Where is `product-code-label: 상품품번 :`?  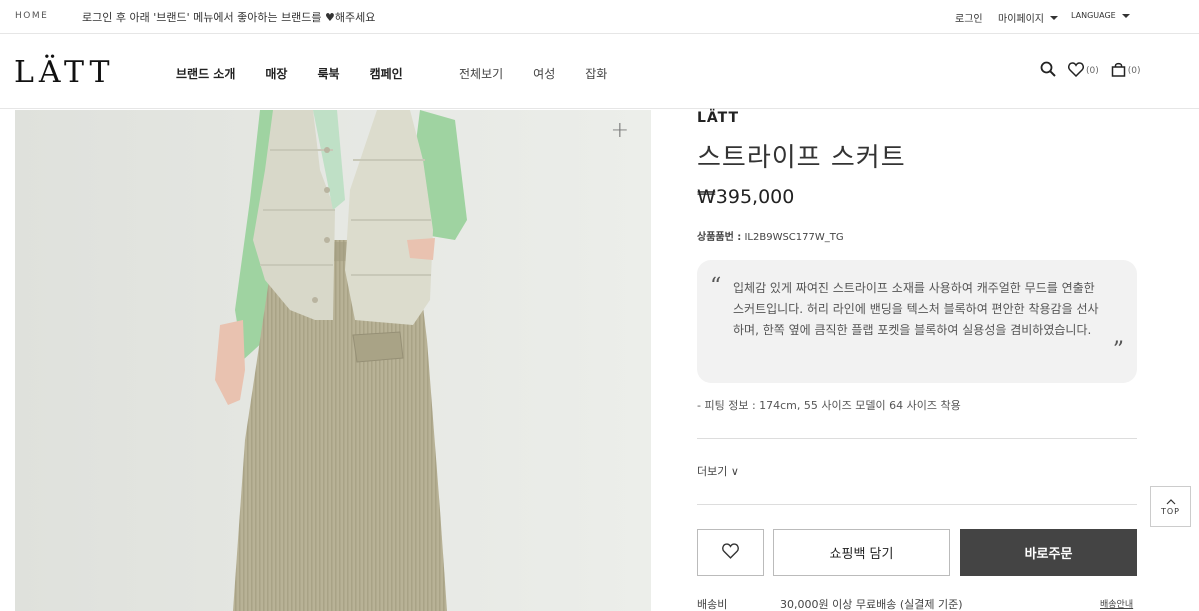
product-code-label: 상품품번 : is located at coordinates (719, 237).